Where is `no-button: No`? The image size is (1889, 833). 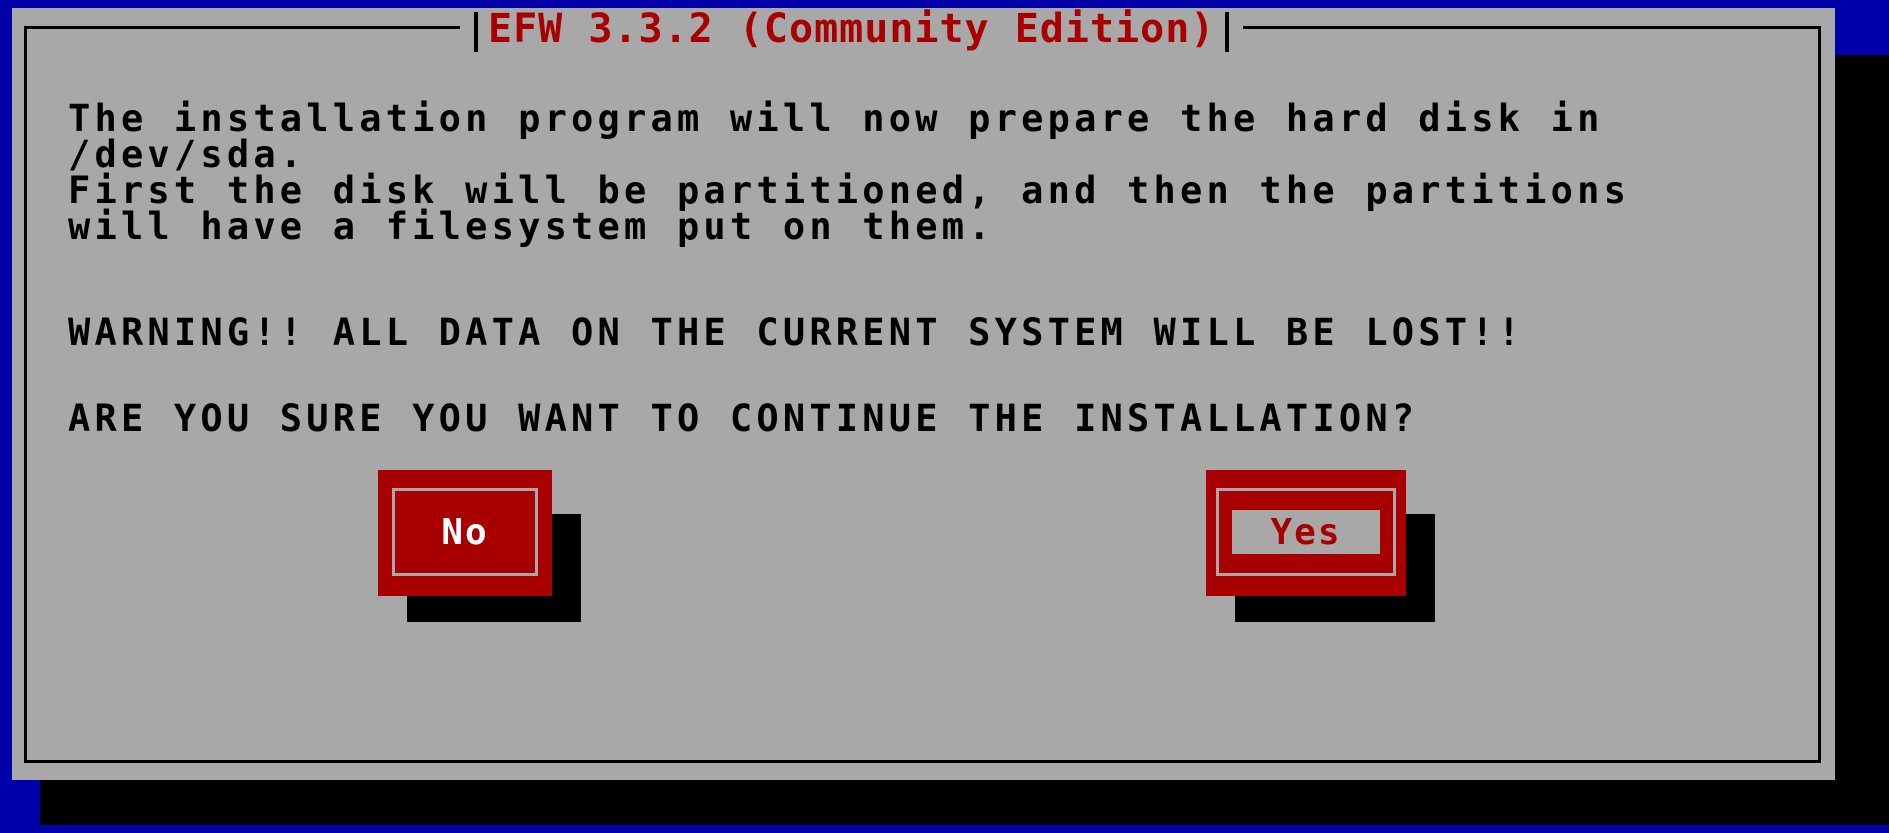
no-button: No is located at coordinates (465, 533).